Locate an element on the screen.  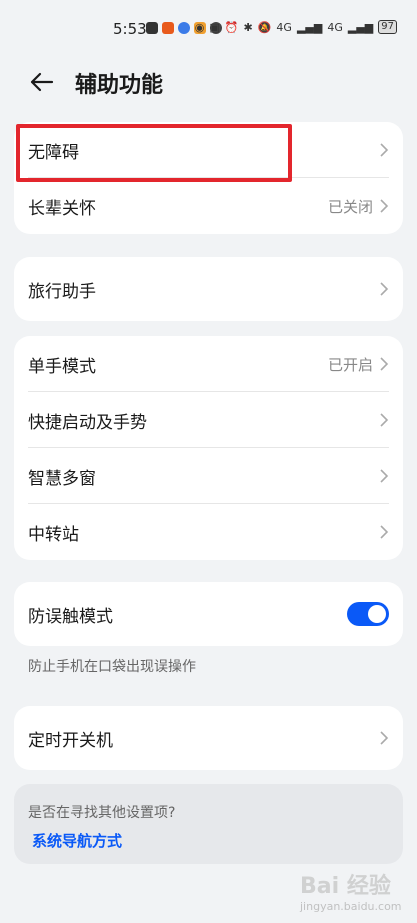
pocket-mode-row: 防误触模式 is located at coordinates (208, 614).